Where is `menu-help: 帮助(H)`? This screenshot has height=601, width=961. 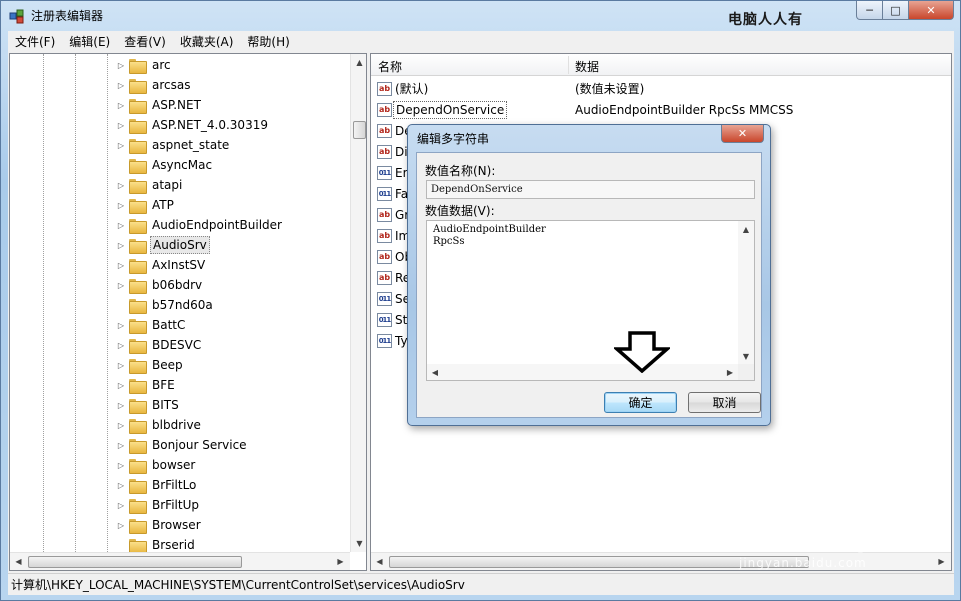
menu-help: 帮助(H) is located at coordinates (268, 41).